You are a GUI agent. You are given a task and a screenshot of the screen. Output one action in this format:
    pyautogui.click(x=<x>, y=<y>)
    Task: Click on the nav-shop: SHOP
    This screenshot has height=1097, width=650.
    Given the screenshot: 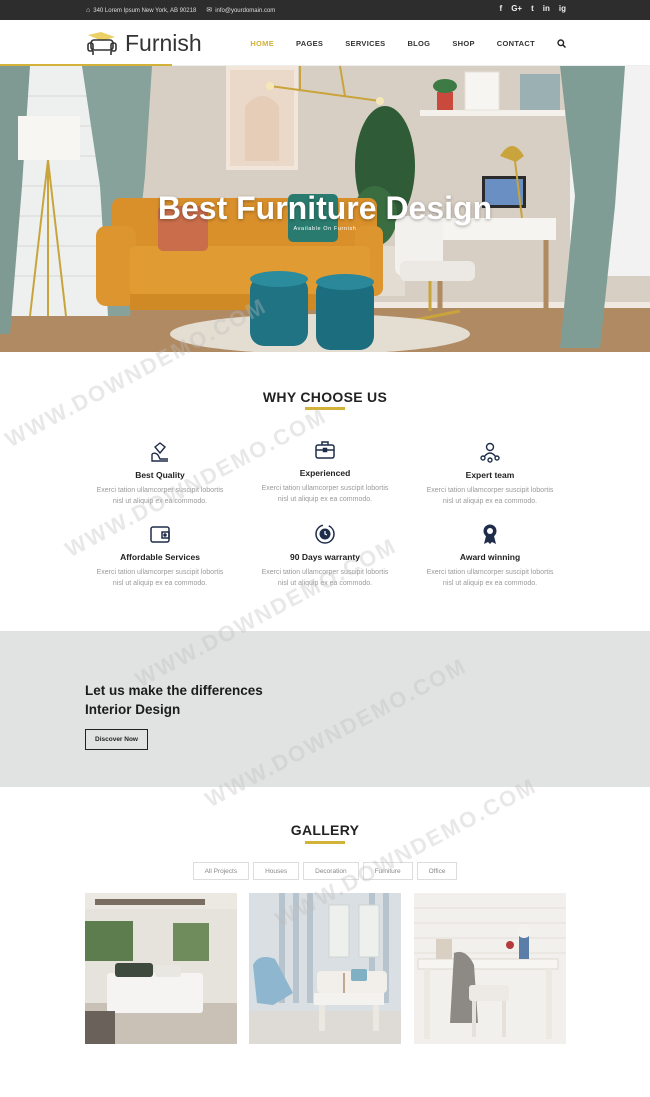 What is the action you would take?
    pyautogui.click(x=463, y=44)
    